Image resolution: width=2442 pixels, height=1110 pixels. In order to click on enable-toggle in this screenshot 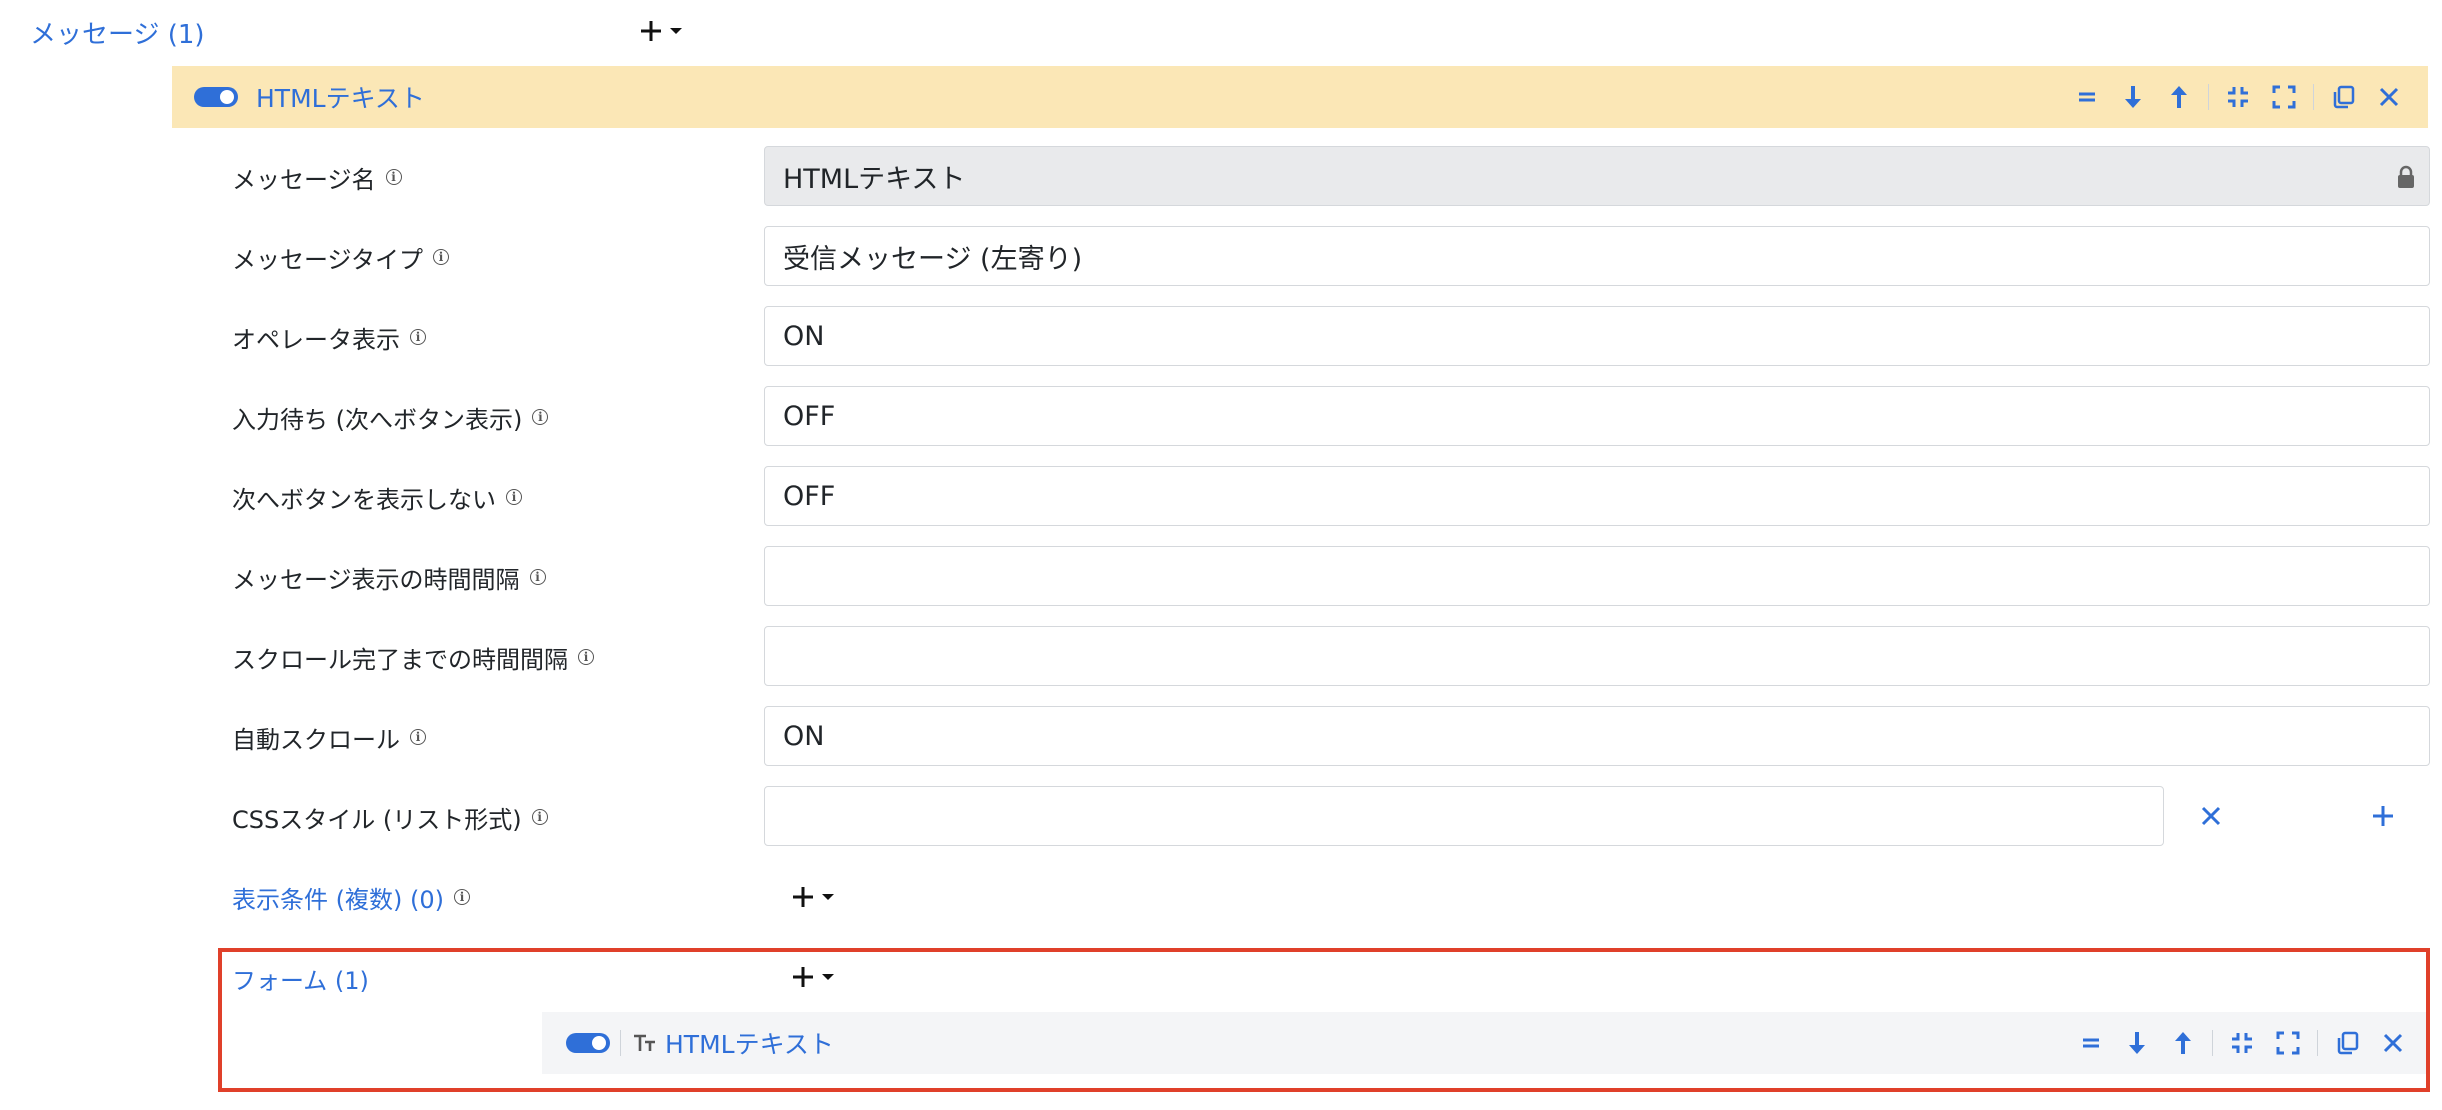, I will do `click(216, 97)`.